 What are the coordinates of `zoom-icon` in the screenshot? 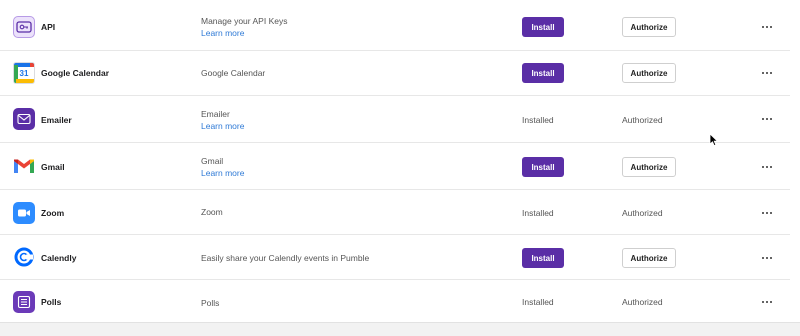 It's located at (24, 213).